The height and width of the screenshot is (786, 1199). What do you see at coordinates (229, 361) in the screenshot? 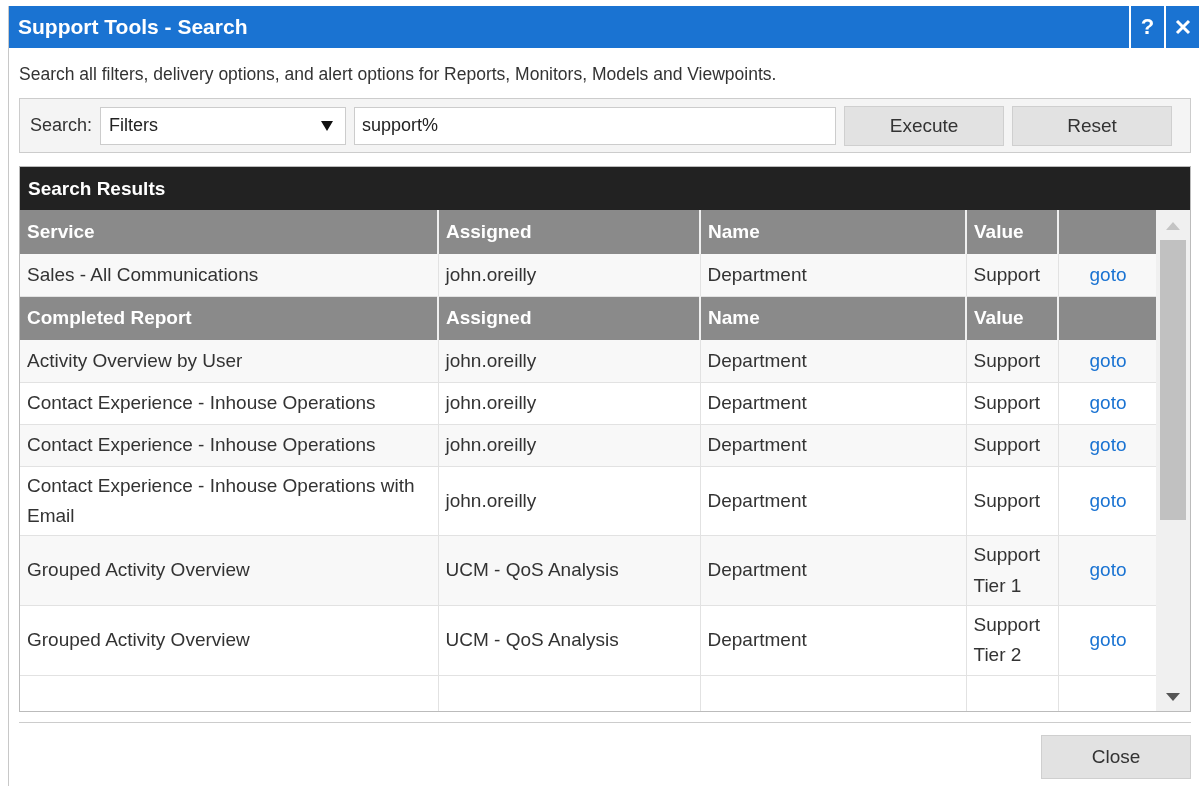
I see `table-cell: Activity Overview by User` at bounding box center [229, 361].